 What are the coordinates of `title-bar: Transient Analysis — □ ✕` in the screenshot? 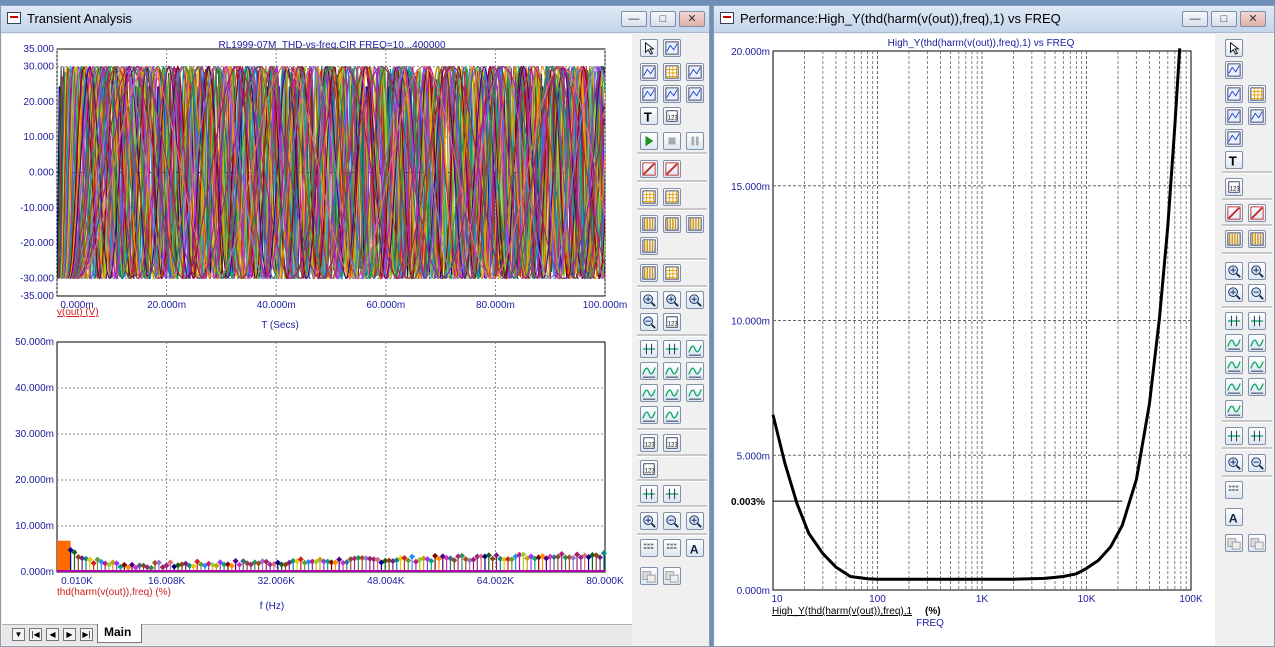 It's located at (355, 19).